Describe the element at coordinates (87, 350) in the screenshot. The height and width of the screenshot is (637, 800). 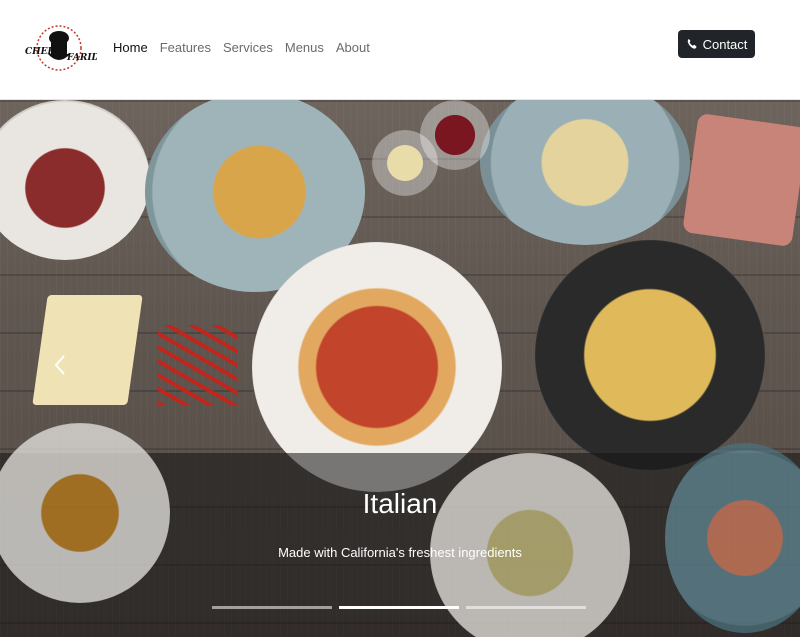
I see `cheese-wedge` at that location.